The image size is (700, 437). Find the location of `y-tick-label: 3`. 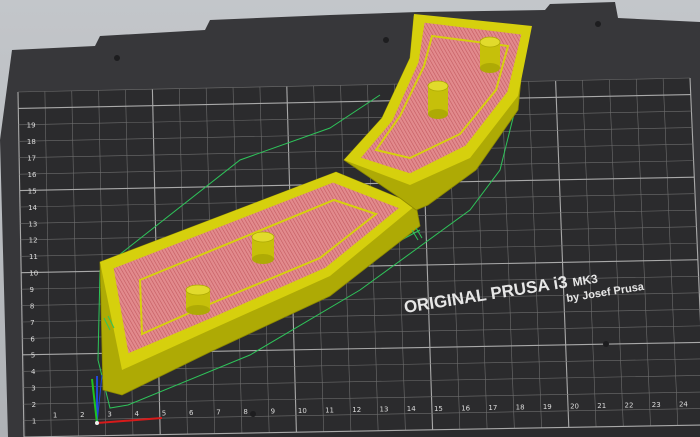

y-tick-label: 3 is located at coordinates (33, 389).